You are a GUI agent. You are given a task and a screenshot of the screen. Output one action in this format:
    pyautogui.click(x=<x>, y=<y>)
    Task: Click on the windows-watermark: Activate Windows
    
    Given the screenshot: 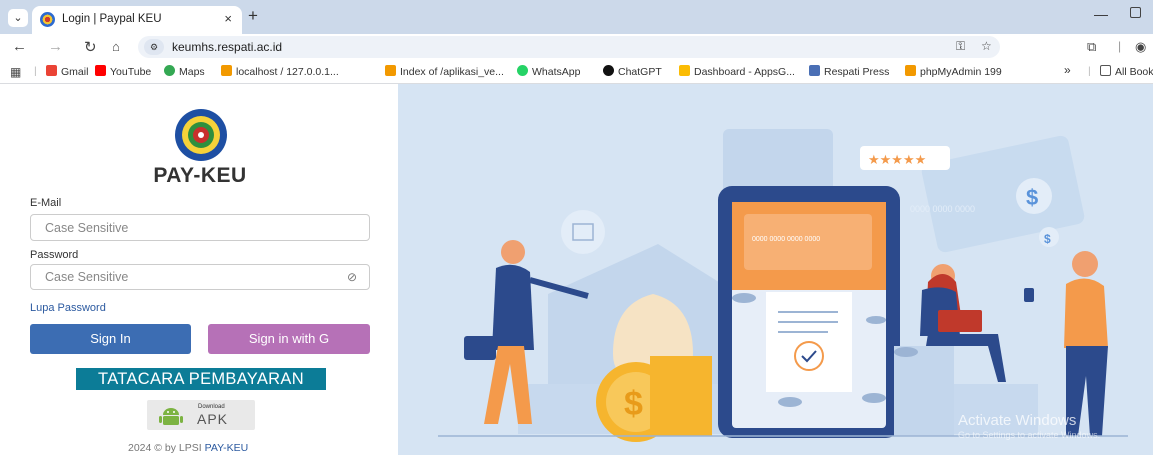 What is the action you would take?
    pyautogui.click(x=1017, y=420)
    